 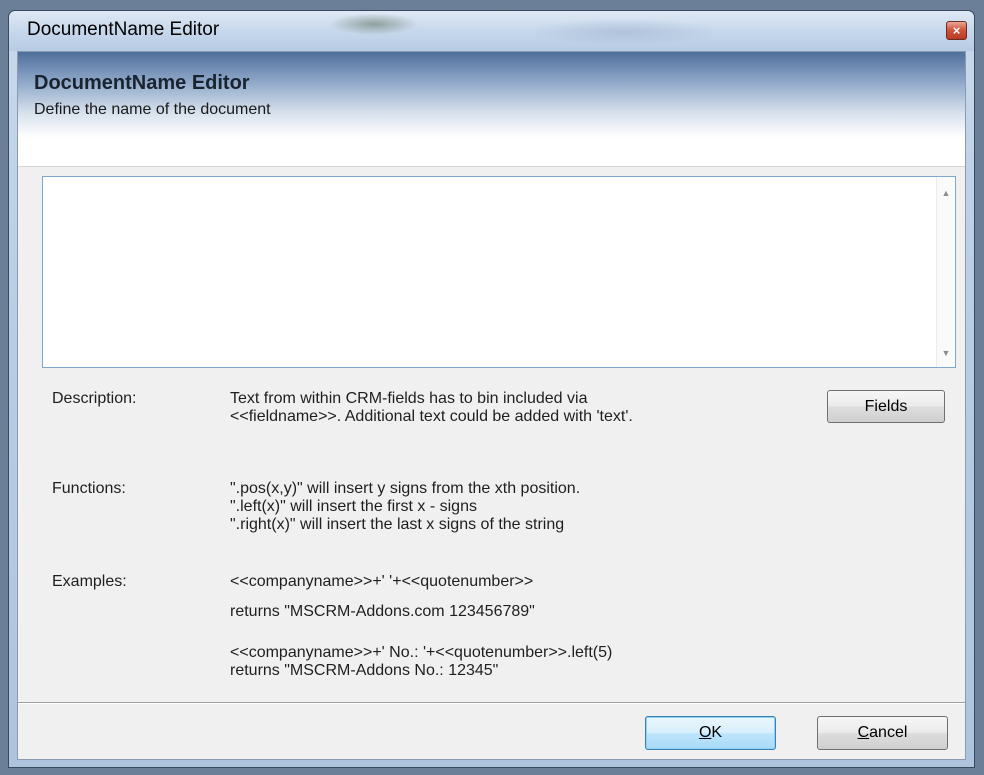 I want to click on header-spacer, so click(x=491, y=152).